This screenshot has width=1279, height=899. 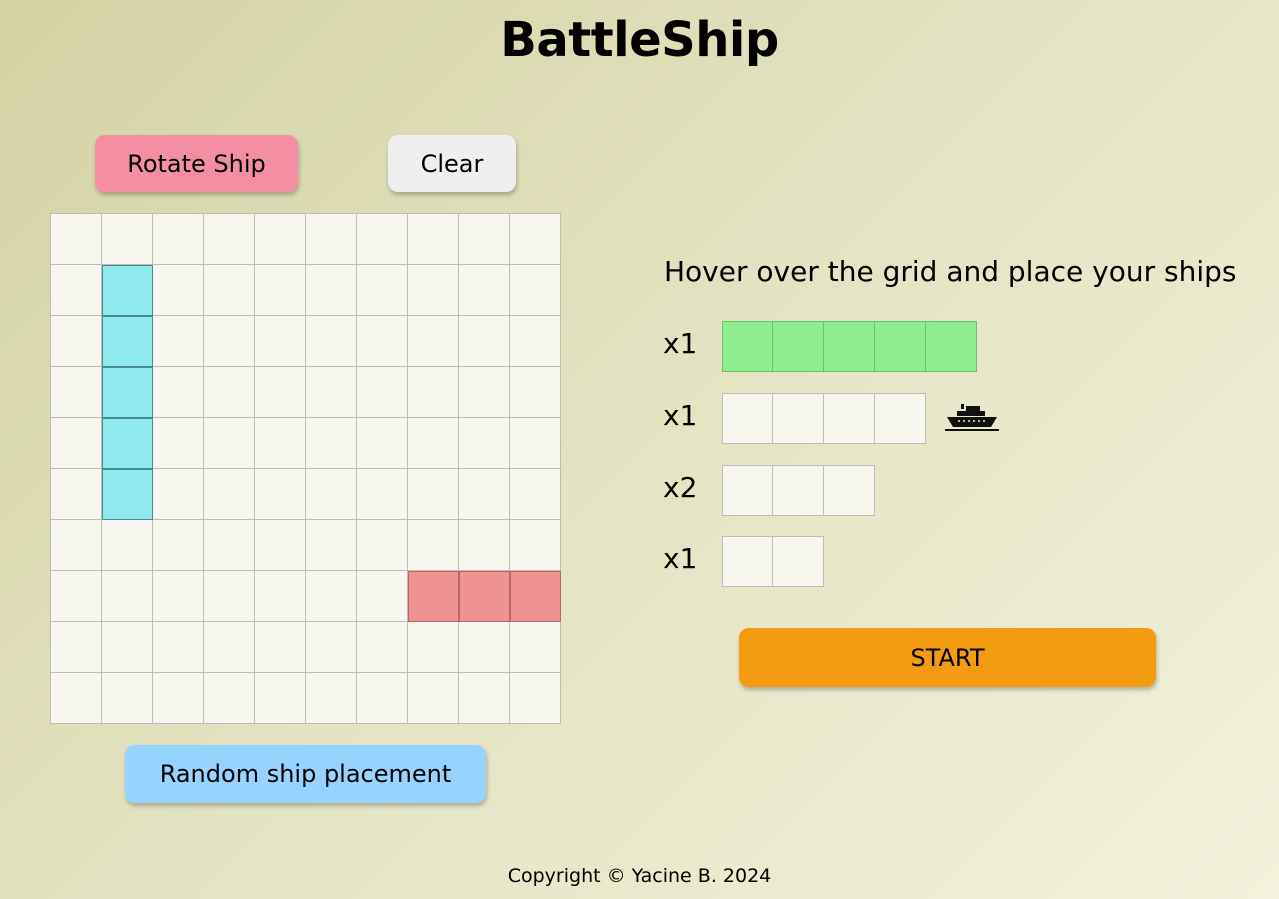 I want to click on ship-battleship, so click(x=824, y=418).